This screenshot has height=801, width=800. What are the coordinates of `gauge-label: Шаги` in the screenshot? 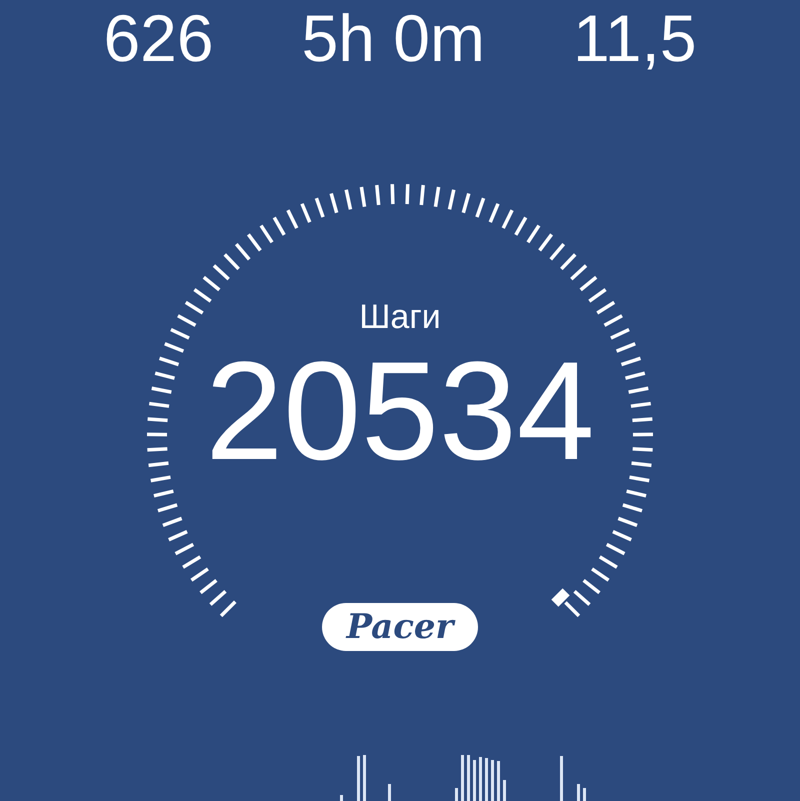 It's located at (400, 317).